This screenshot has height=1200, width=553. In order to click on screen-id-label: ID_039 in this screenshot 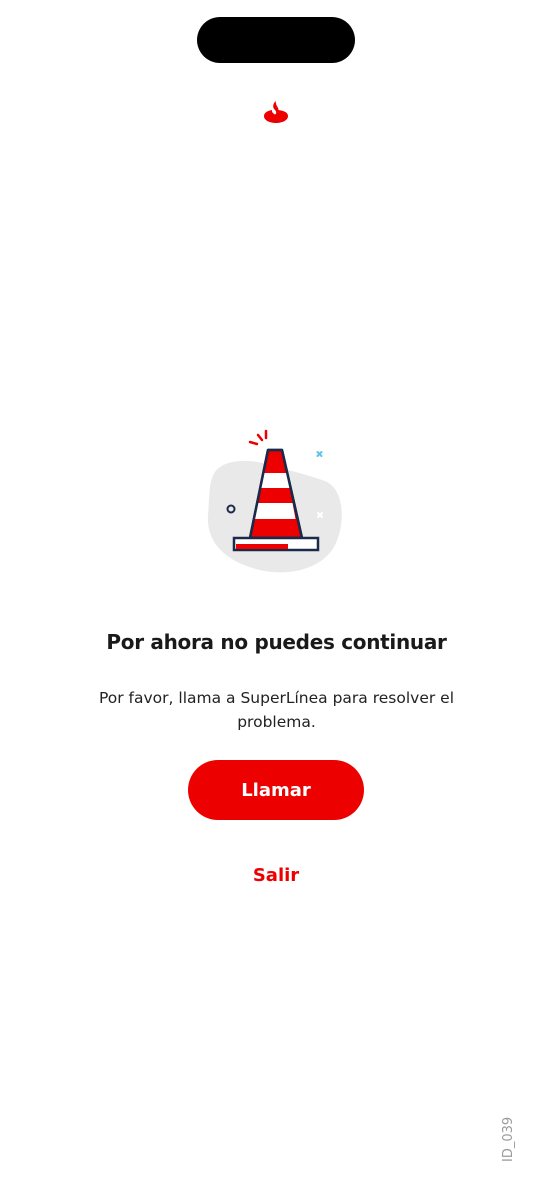, I will do `click(508, 1139)`.